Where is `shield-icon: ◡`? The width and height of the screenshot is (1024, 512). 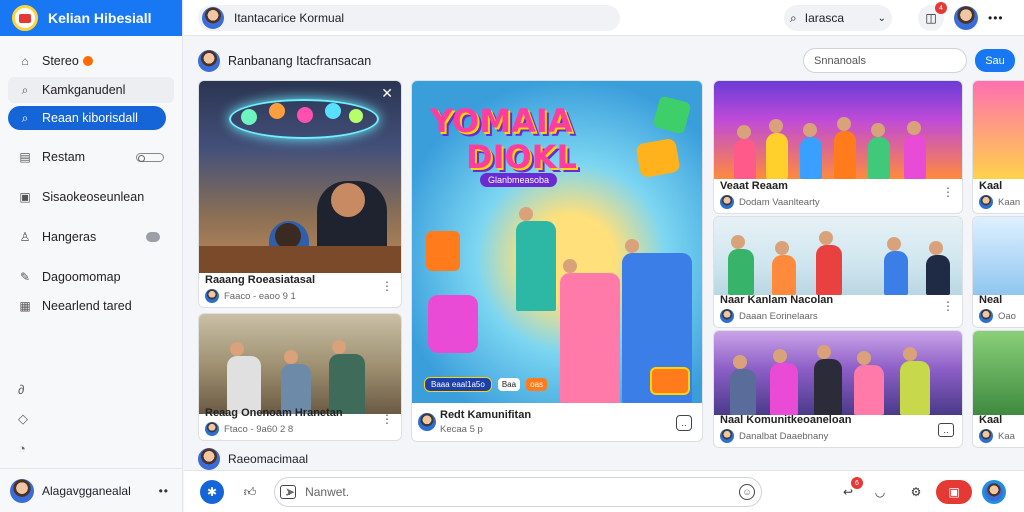
shield-icon: ◡ is located at coordinates (880, 492).